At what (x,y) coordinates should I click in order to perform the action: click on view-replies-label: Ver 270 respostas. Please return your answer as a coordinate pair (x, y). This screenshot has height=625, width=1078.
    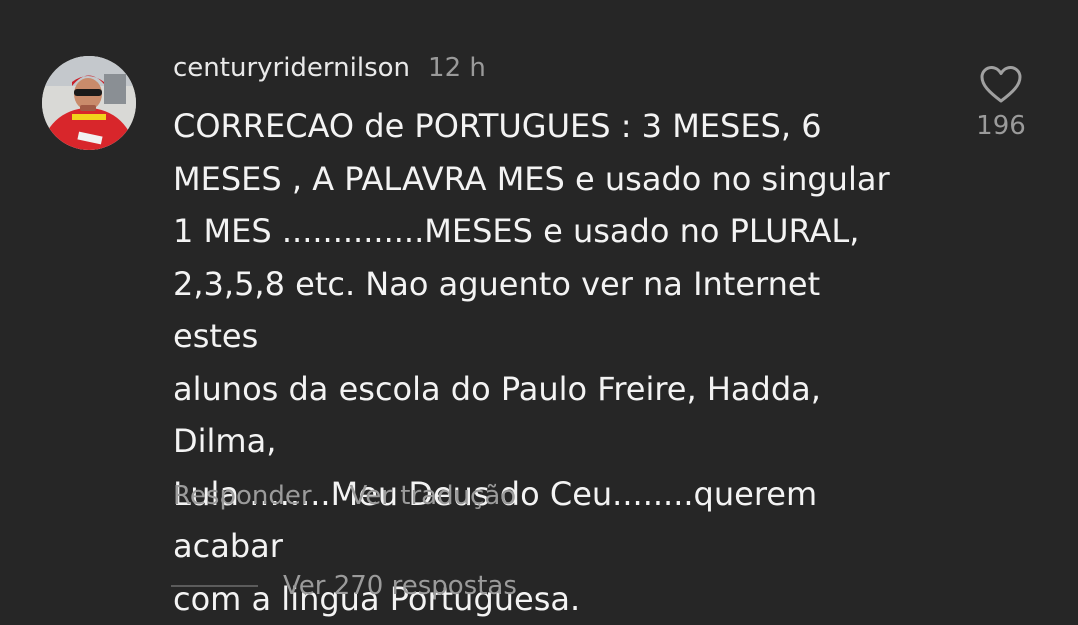
    Looking at the image, I should click on (400, 586).